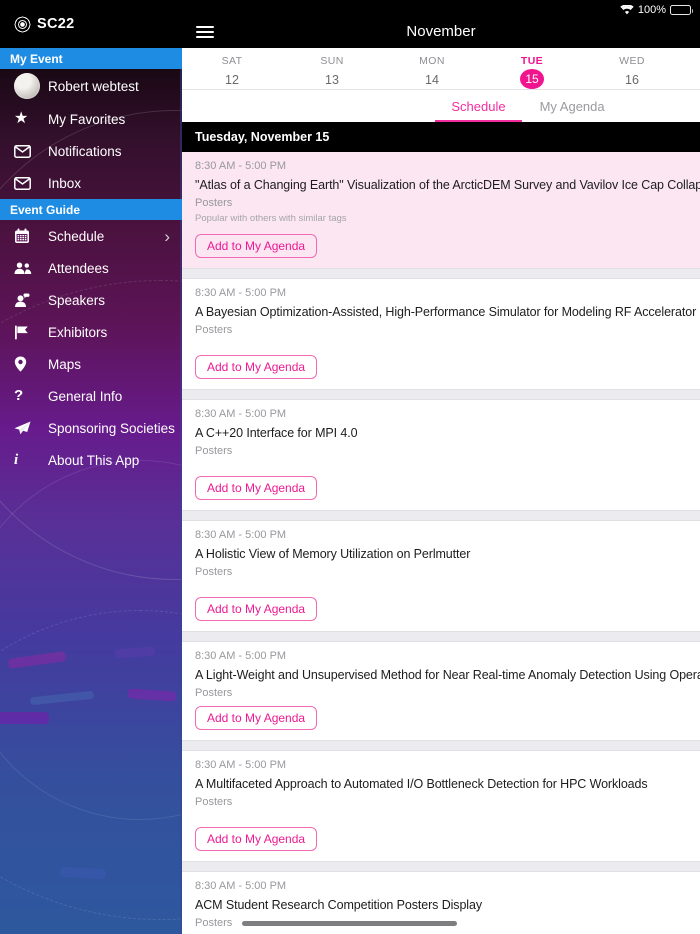 The height and width of the screenshot is (934, 700). What do you see at coordinates (632, 68) in the screenshot?
I see `day-wed-16: WED 16` at bounding box center [632, 68].